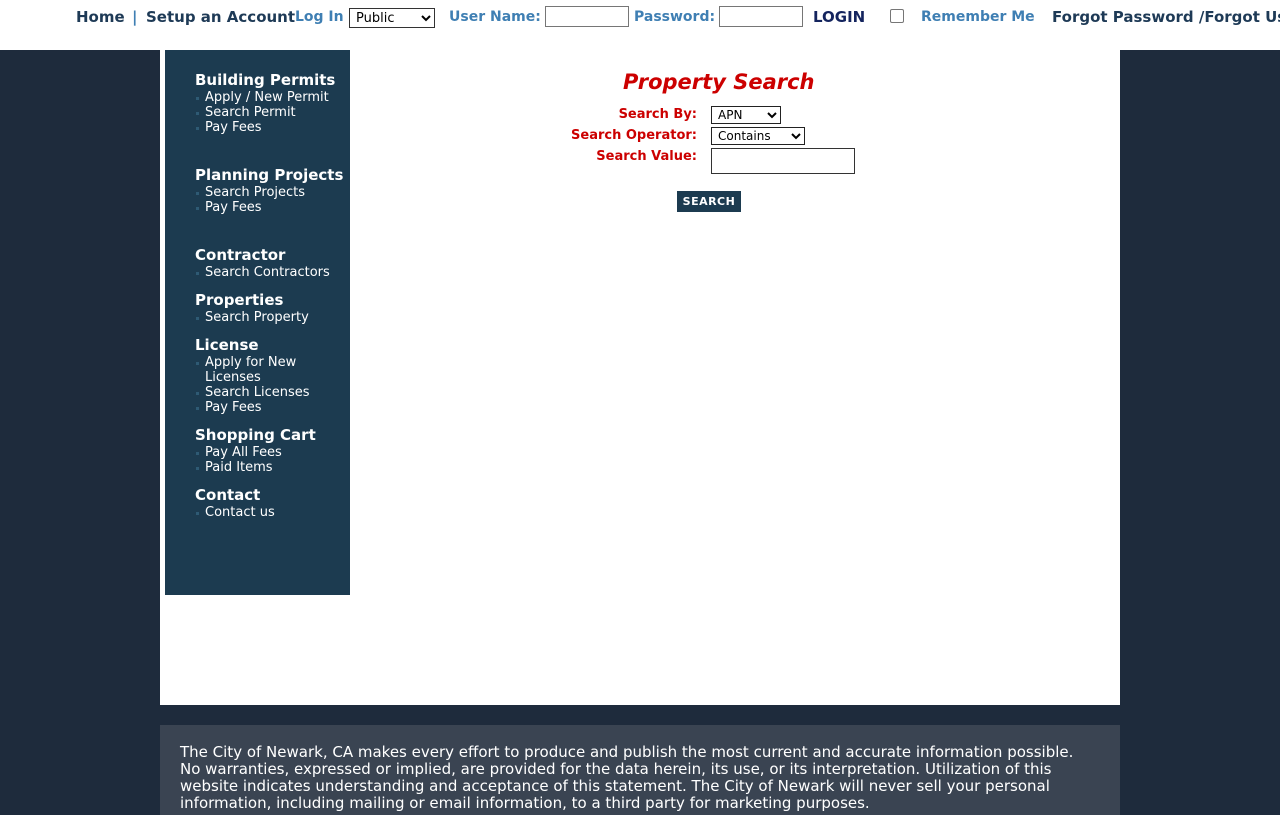 The width and height of the screenshot is (1280, 815). I want to click on sidebar-item-paid-items: Paid Items, so click(270, 467).